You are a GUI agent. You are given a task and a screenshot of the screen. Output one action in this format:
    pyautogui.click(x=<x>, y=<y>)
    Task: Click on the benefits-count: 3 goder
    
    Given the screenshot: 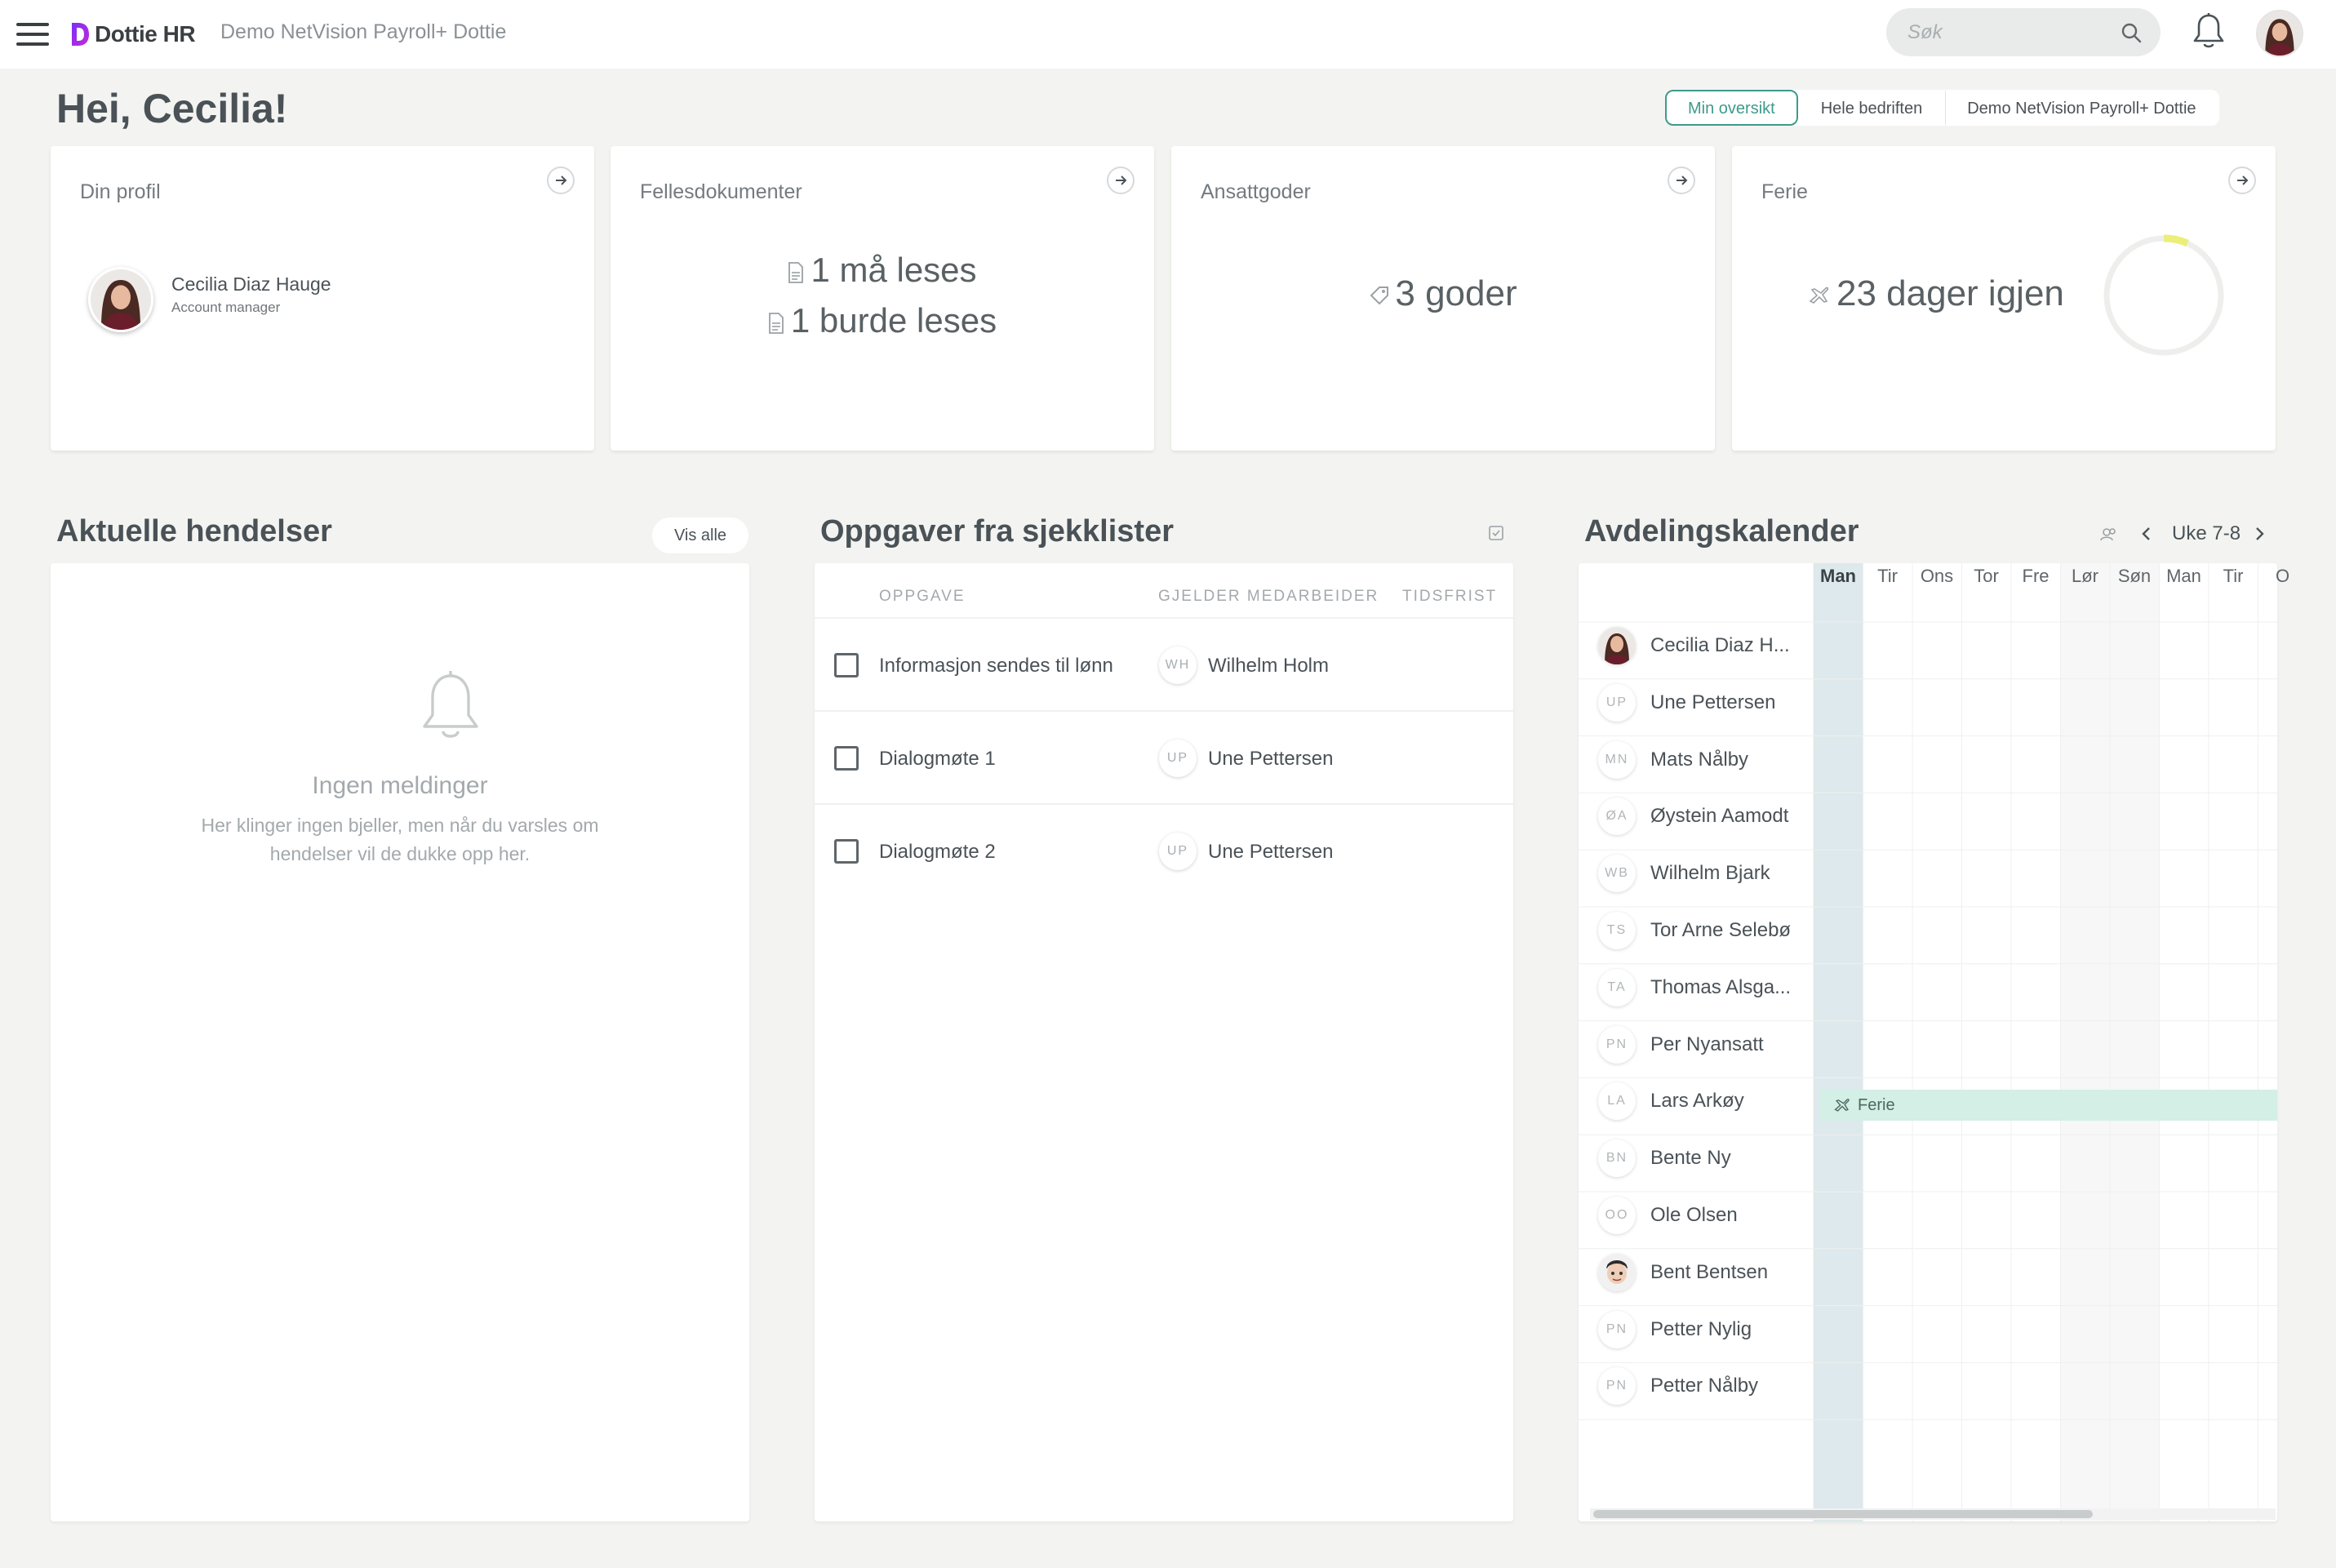 What is the action you would take?
    pyautogui.click(x=1443, y=293)
    